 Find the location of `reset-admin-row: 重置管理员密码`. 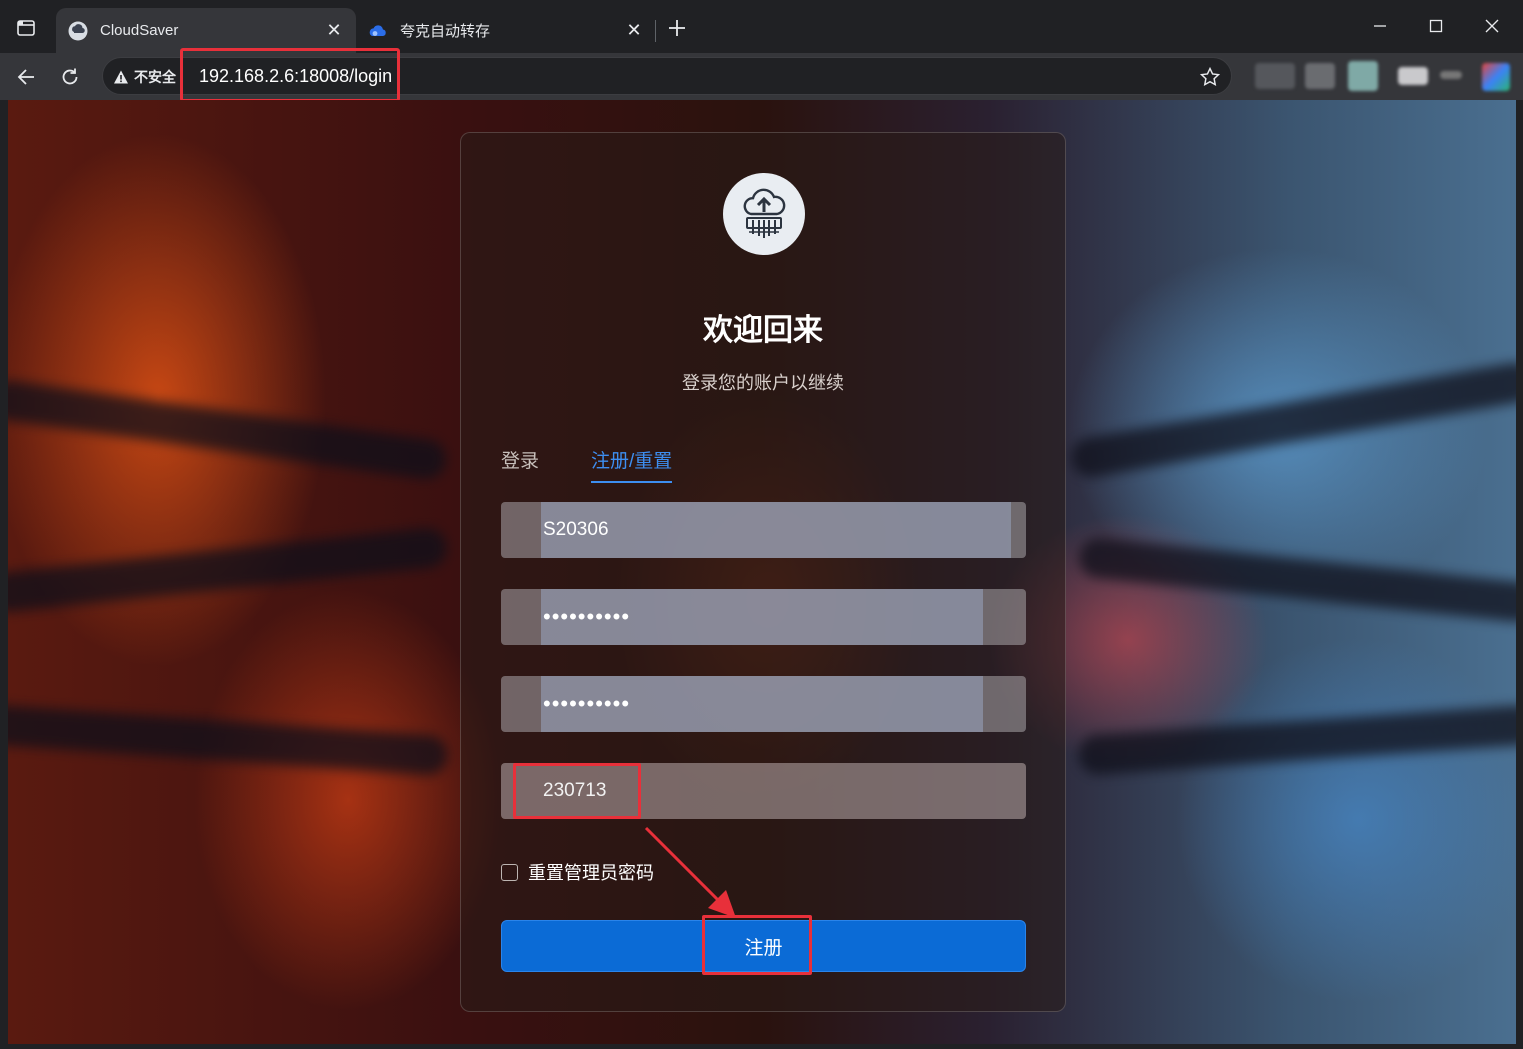

reset-admin-row: 重置管理员密码 is located at coordinates (577, 872).